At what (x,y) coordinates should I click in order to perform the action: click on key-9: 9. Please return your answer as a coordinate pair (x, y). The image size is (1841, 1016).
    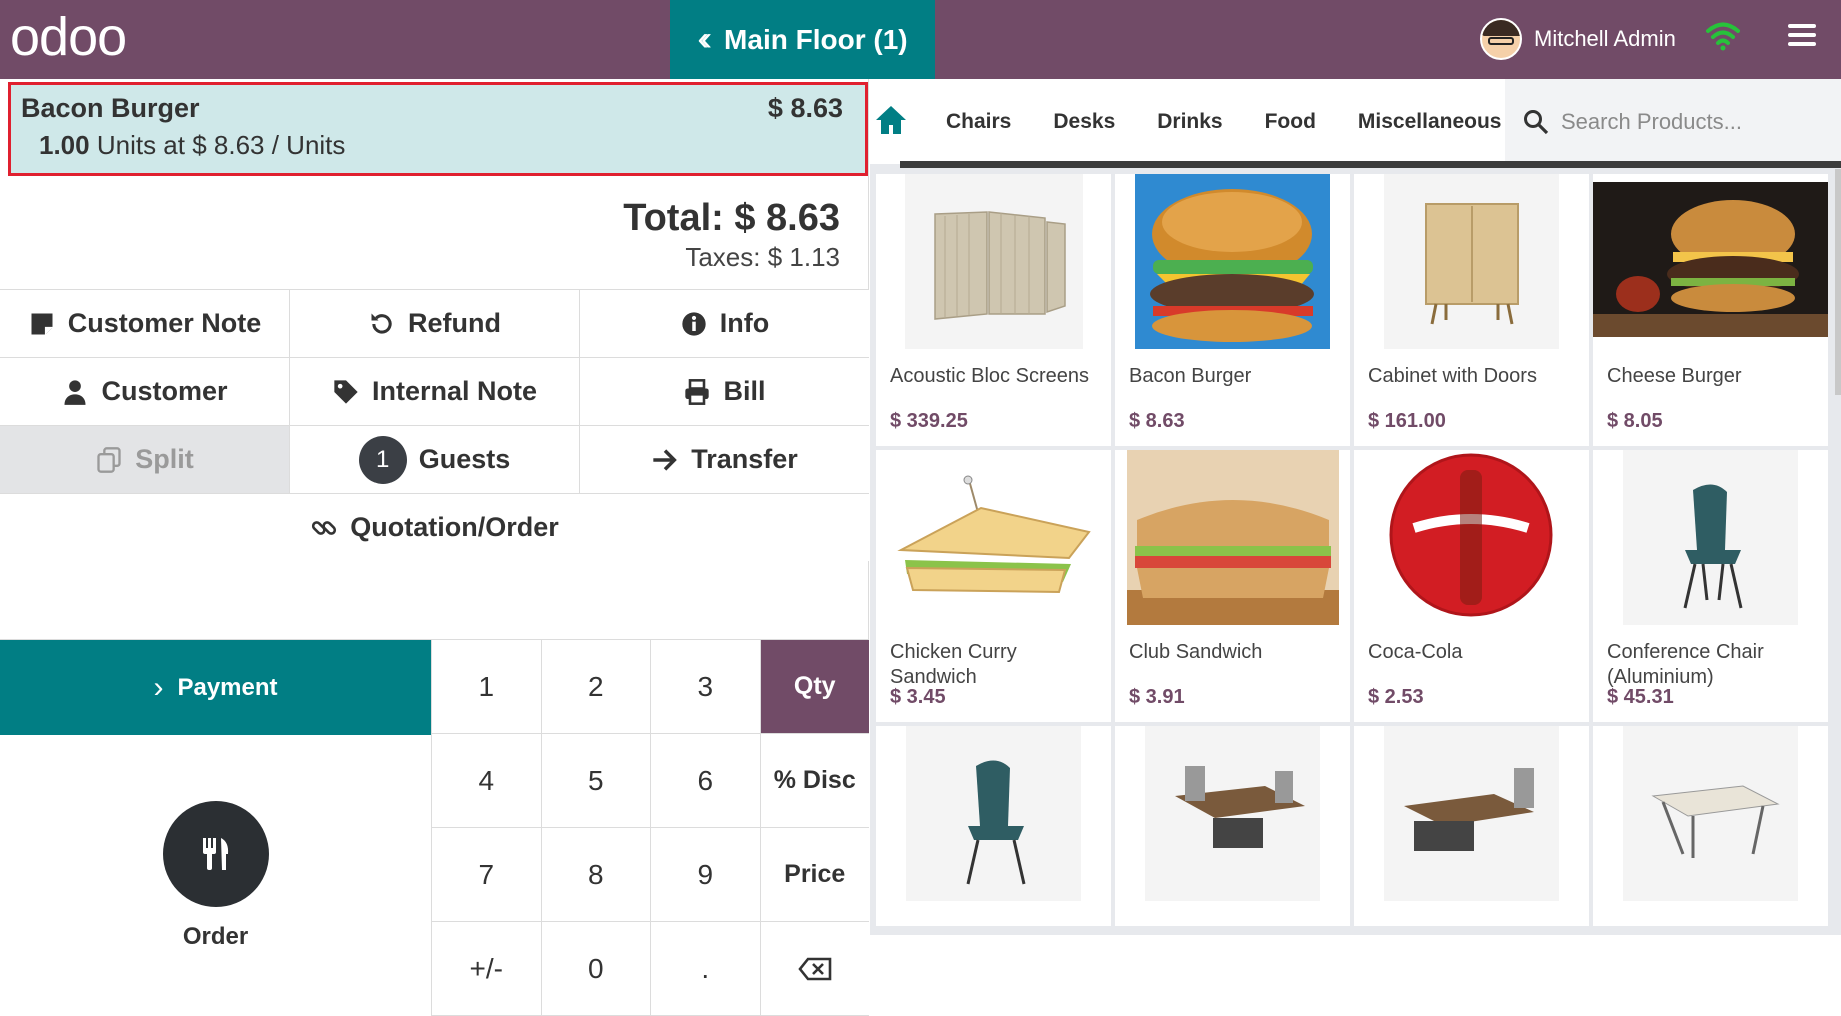
    Looking at the image, I should click on (705, 875).